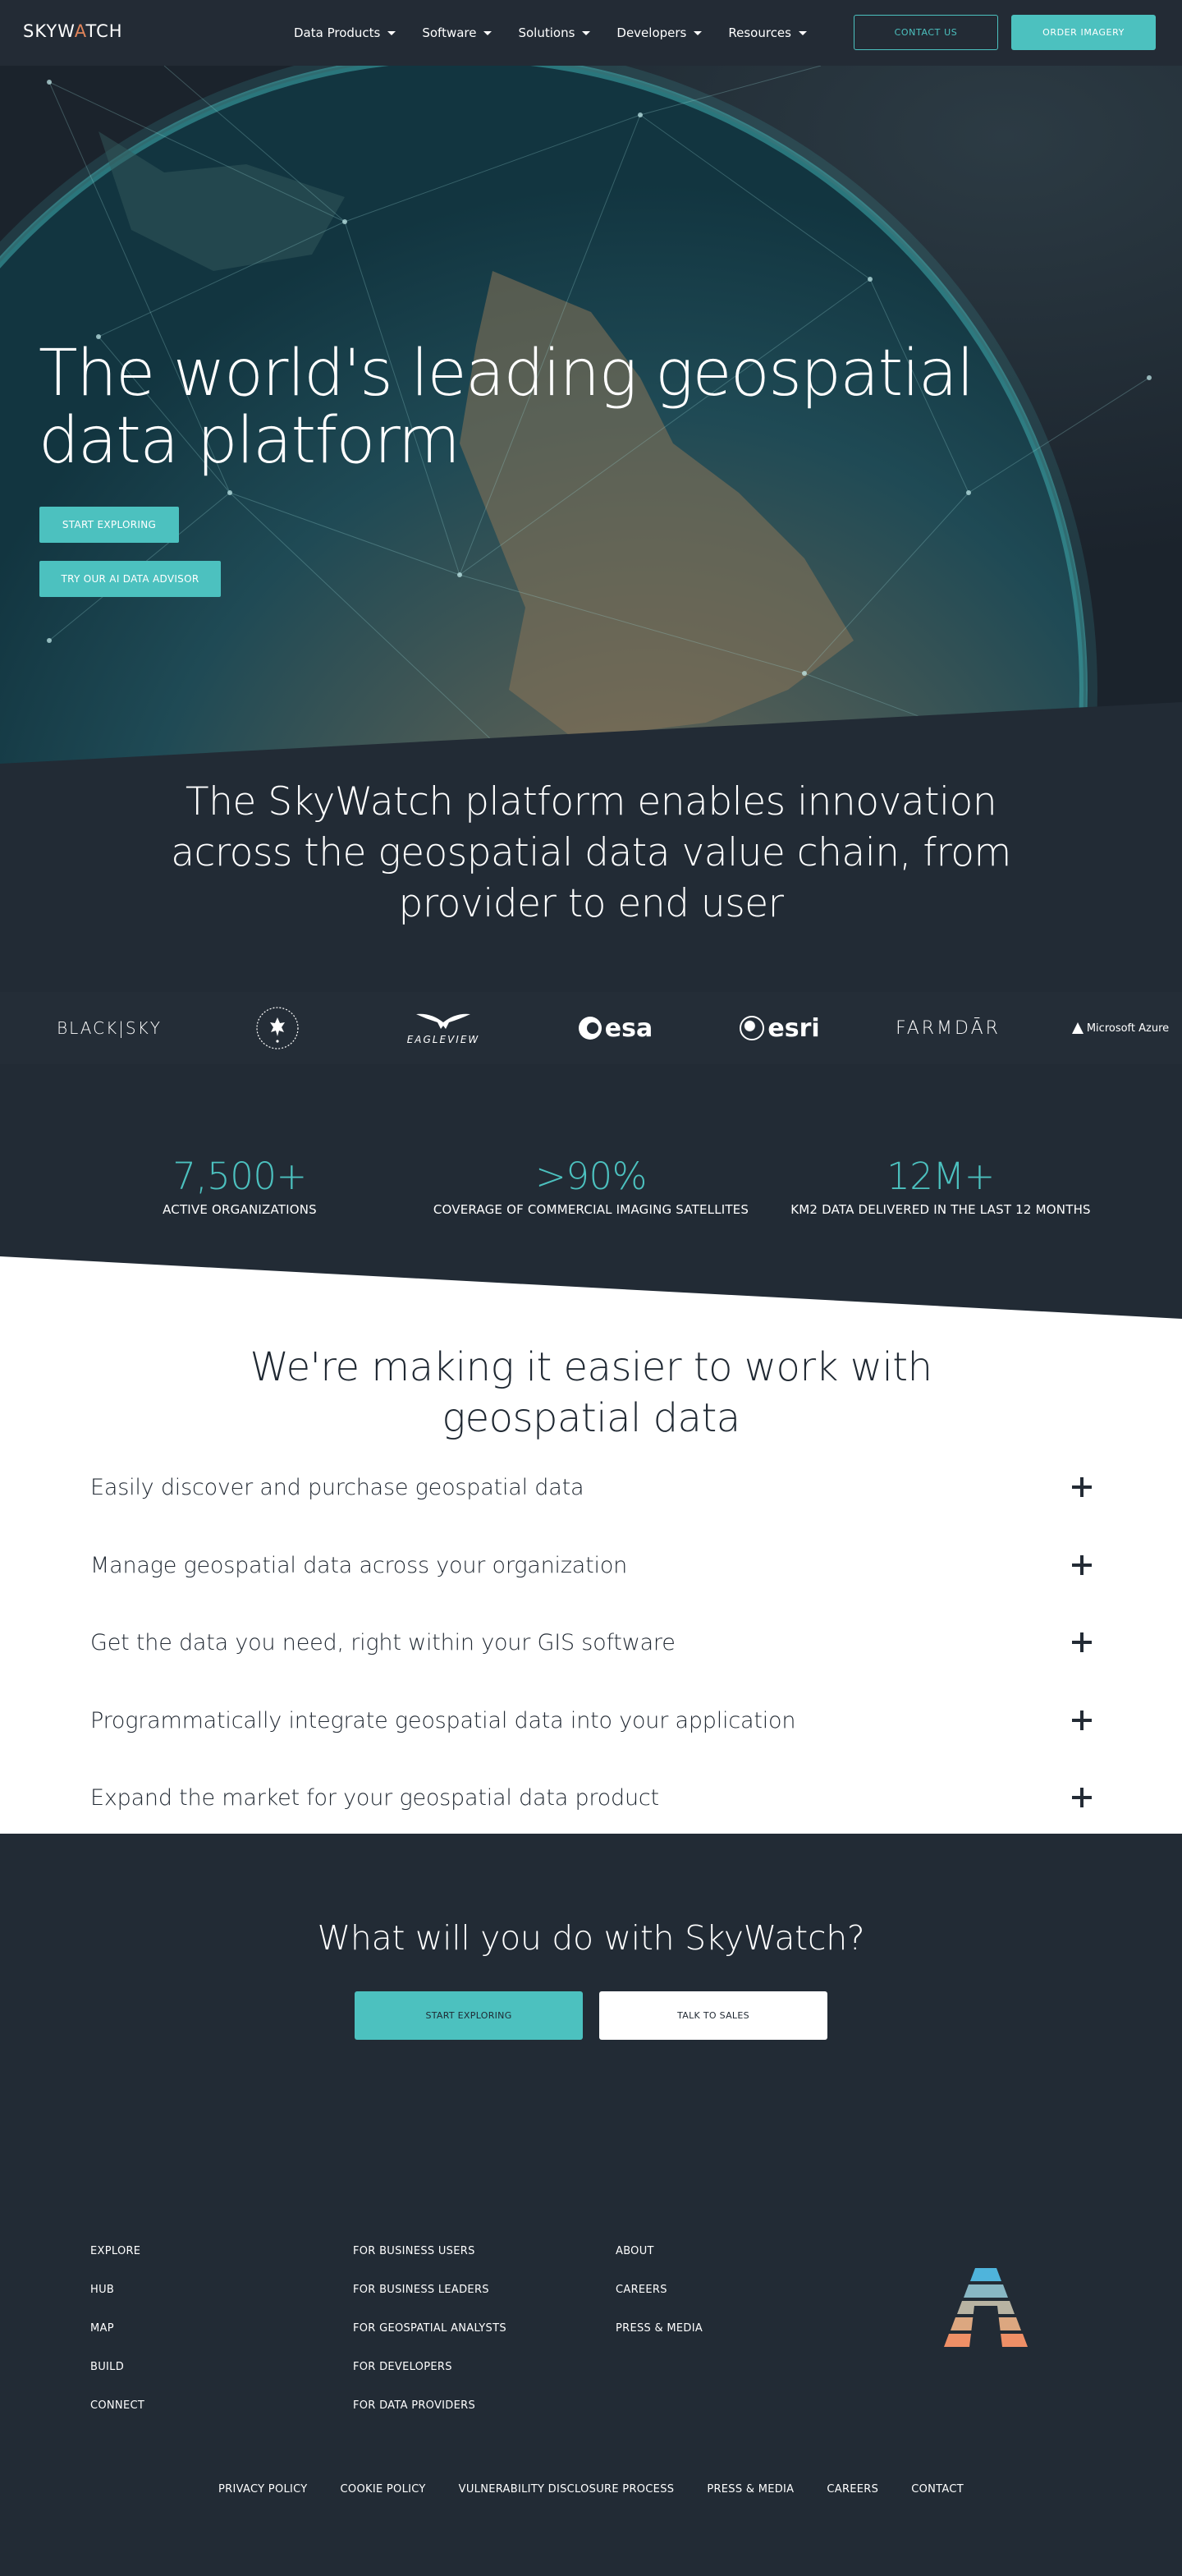 The width and height of the screenshot is (1182, 2576). Describe the element at coordinates (852, 2489) in the screenshot. I see `footer-link-careers-bottom: CAREERS` at that location.